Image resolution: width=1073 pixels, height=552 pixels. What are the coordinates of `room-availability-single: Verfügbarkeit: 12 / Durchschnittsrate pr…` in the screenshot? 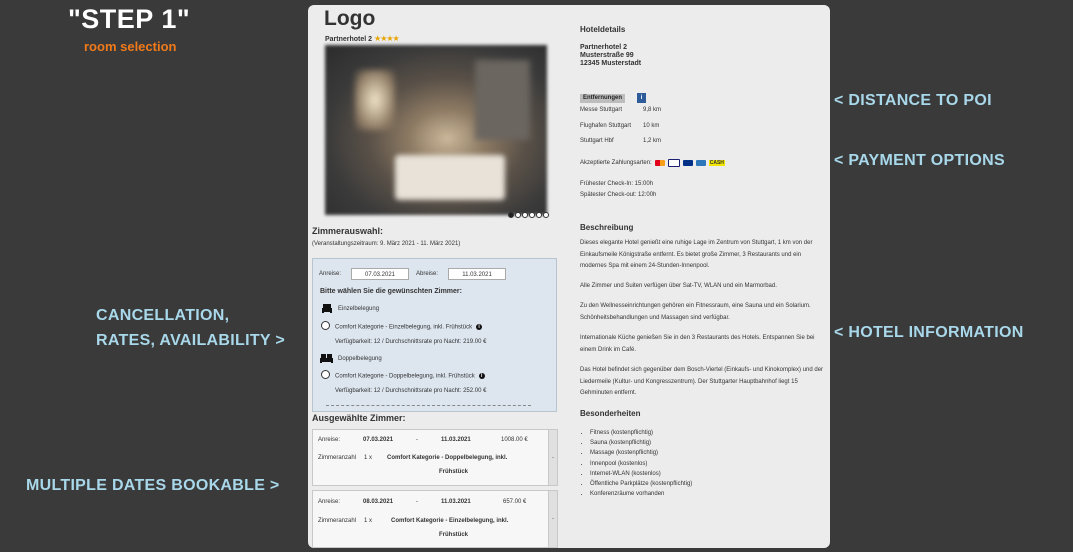 It's located at (411, 342).